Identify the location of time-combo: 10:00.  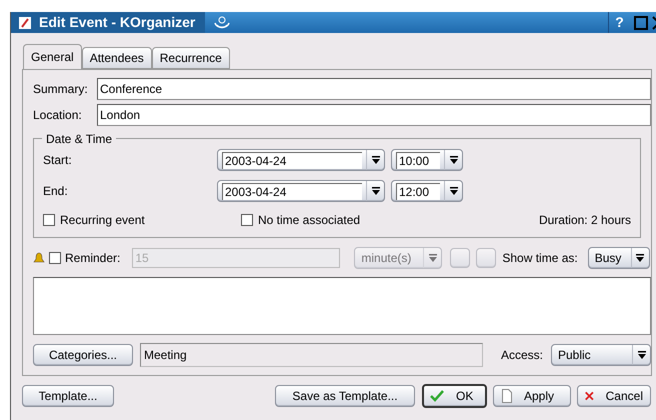
(427, 160).